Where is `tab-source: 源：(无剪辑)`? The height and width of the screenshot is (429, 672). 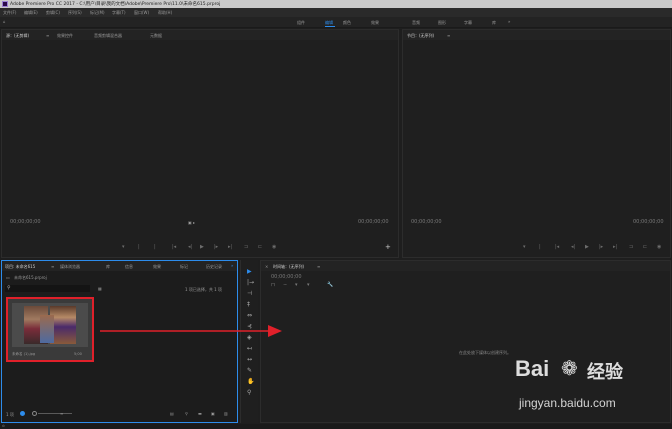 tab-source: 源：(无剪辑) is located at coordinates (17, 36).